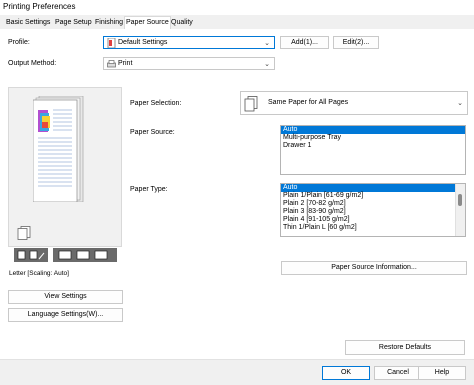 The width and height of the screenshot is (474, 385). What do you see at coordinates (237, 7) in the screenshot?
I see `title-bar: Printing Preferences` at bounding box center [237, 7].